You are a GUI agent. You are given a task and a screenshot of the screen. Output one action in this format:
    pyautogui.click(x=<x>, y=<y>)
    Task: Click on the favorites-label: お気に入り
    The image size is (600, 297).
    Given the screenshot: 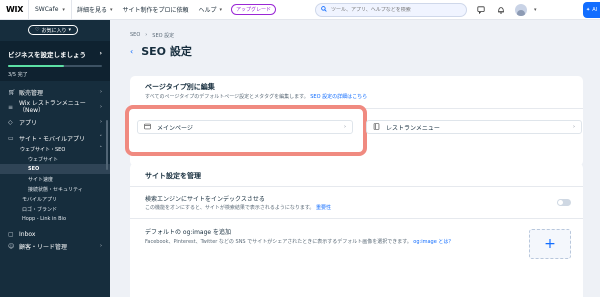 What is the action you would take?
    pyautogui.click(x=54, y=30)
    